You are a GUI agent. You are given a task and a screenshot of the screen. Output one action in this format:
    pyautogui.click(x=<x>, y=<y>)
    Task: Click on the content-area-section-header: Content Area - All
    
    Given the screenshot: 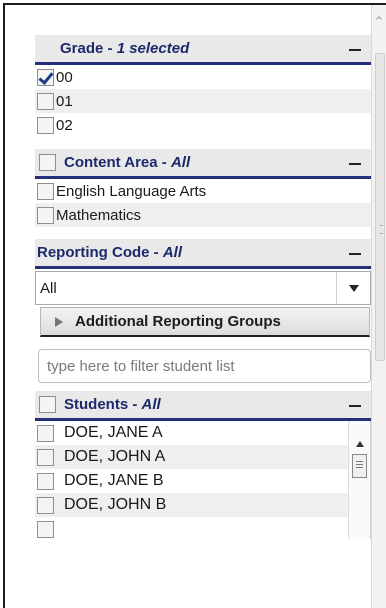 What is the action you would take?
    pyautogui.click(x=203, y=164)
    